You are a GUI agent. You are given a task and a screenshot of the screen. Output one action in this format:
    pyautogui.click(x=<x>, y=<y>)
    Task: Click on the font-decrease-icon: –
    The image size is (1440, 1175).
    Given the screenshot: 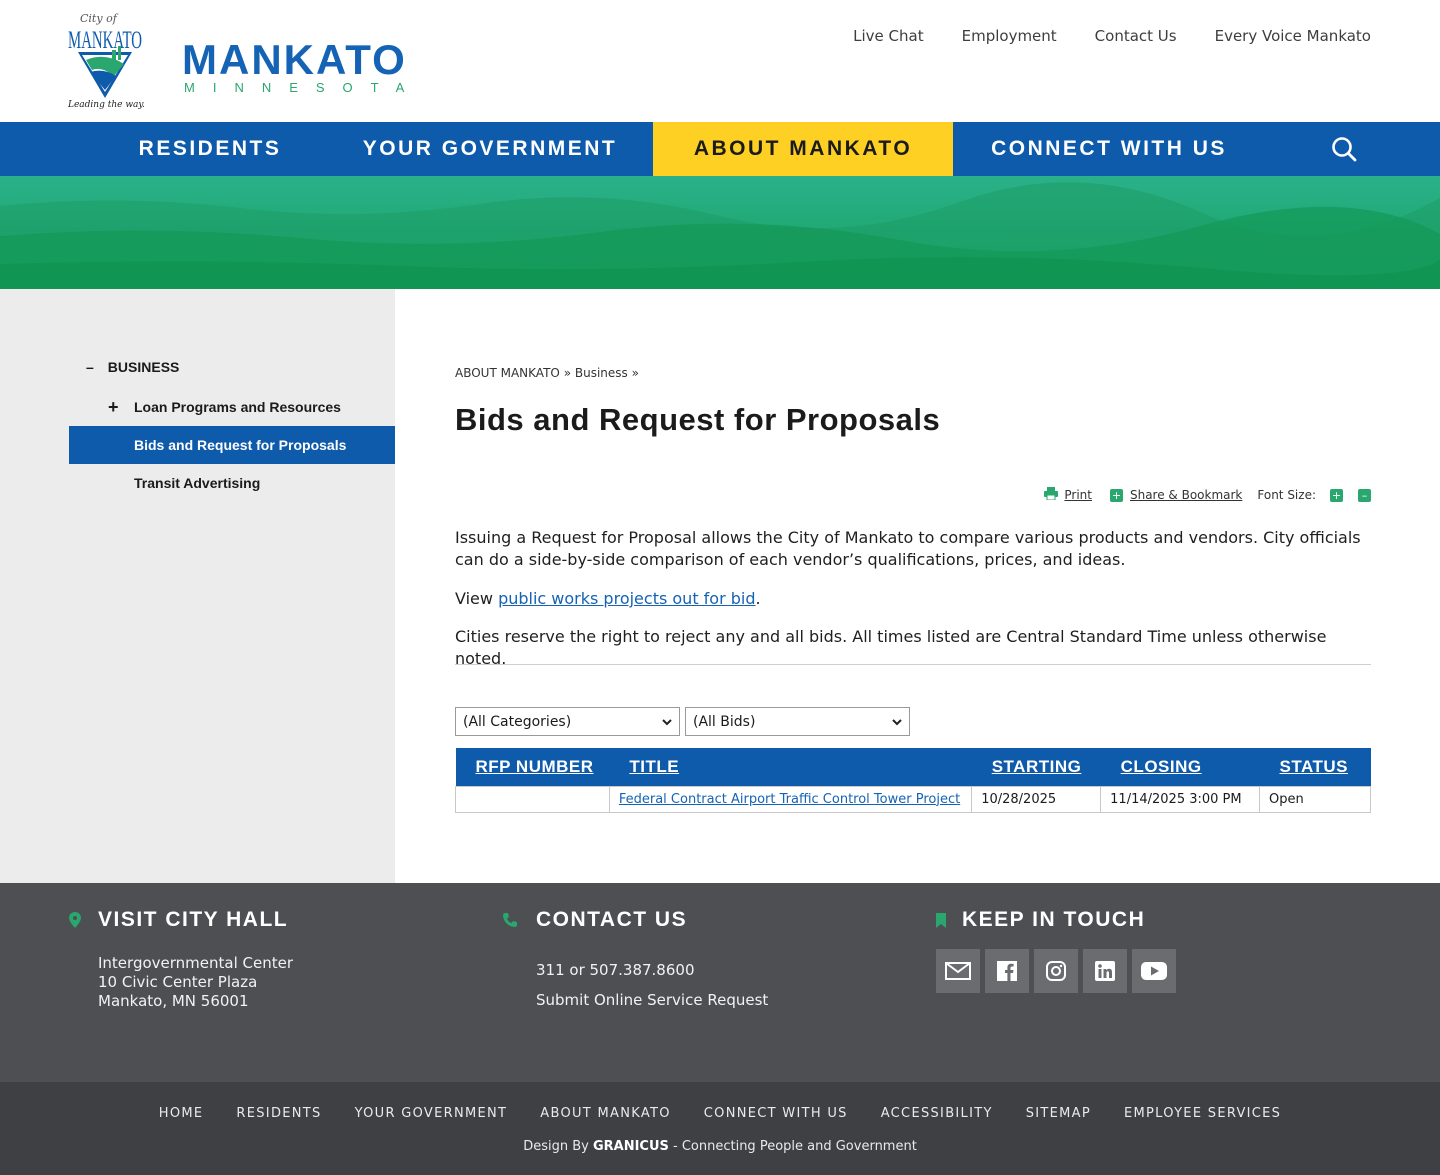 What is the action you would take?
    pyautogui.click(x=1364, y=495)
    